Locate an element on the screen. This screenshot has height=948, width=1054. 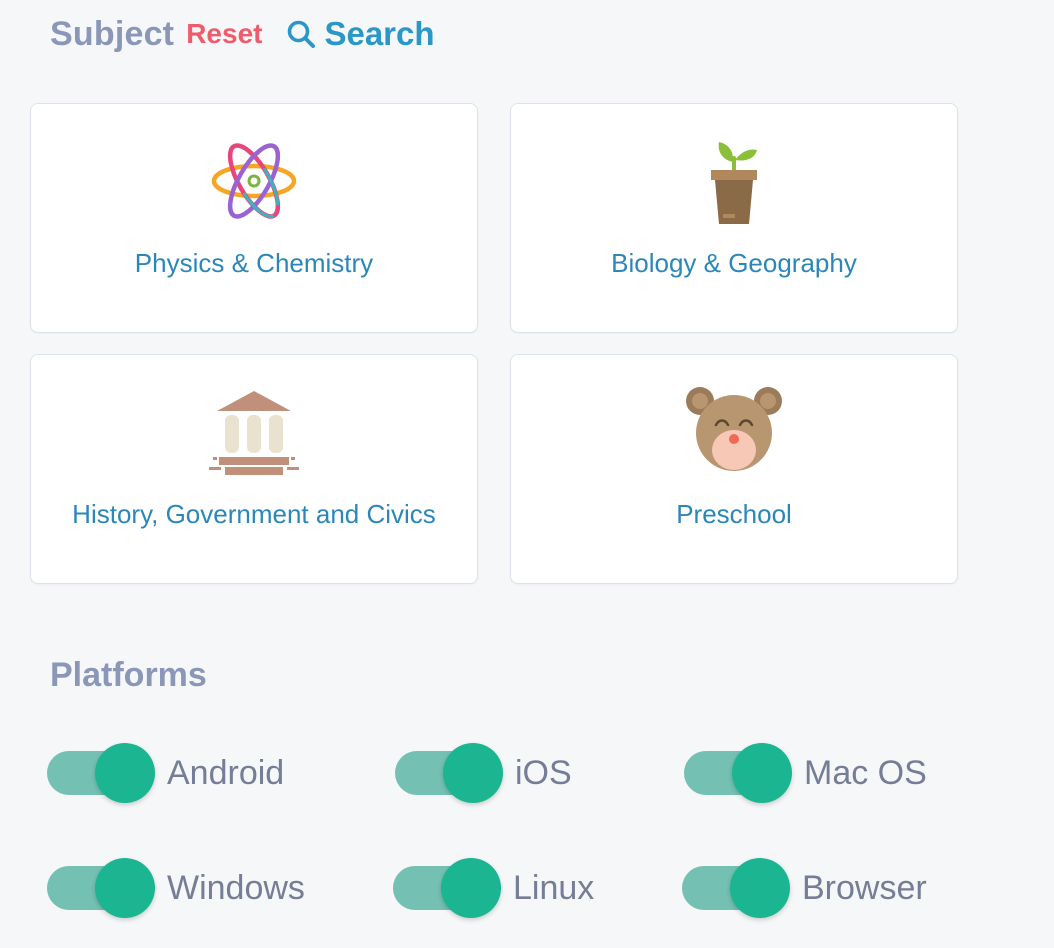
subject-card-label: History, Government and Civics is located at coordinates (254, 514).